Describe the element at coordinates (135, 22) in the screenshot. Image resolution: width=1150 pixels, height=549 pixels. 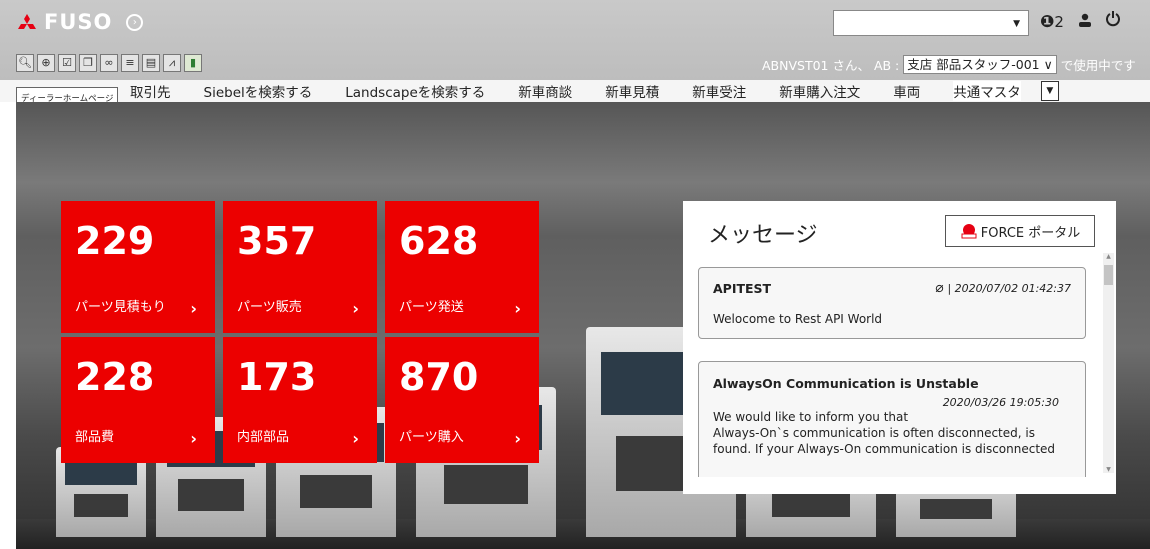
I see `chevron-right-circle-icon: ›` at that location.